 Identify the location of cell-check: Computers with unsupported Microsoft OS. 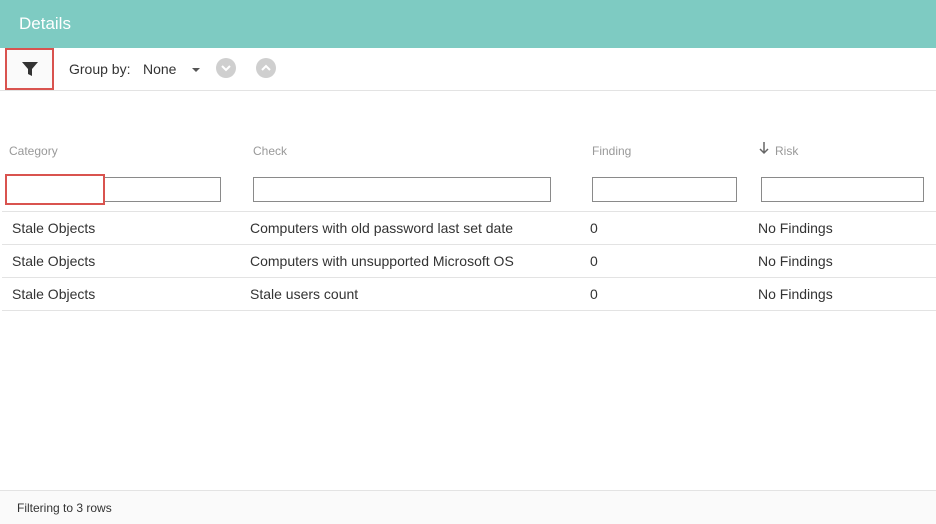
(382, 261).